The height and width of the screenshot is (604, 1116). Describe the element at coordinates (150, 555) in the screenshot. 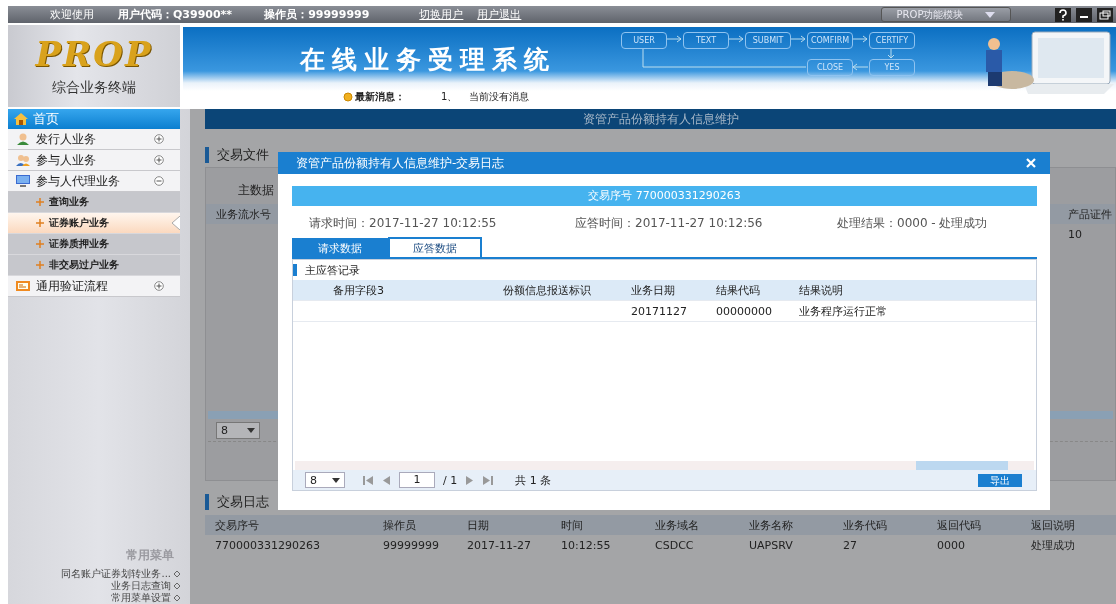

I see `favorites-title: 常用菜单` at that location.